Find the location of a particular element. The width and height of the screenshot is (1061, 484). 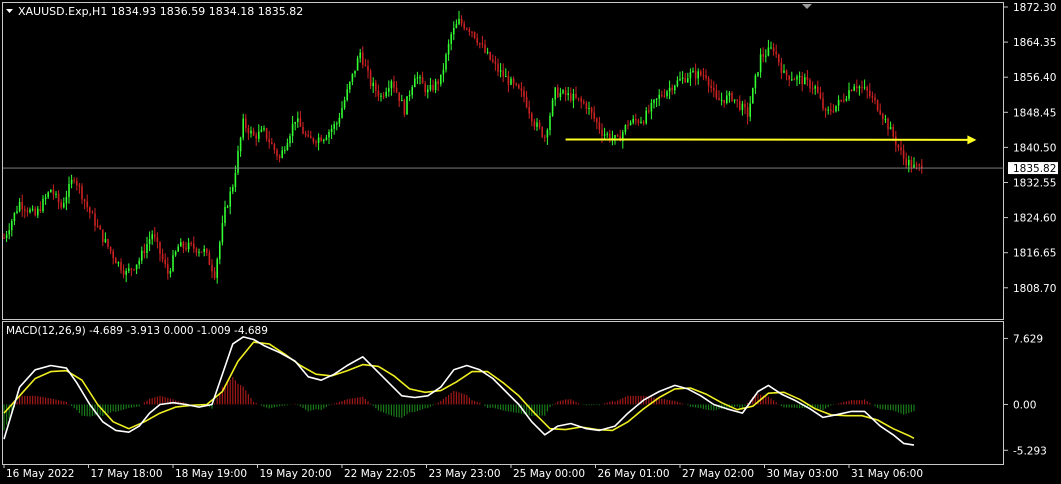

price-tick-label: 1840.50 is located at coordinates (1034, 148).